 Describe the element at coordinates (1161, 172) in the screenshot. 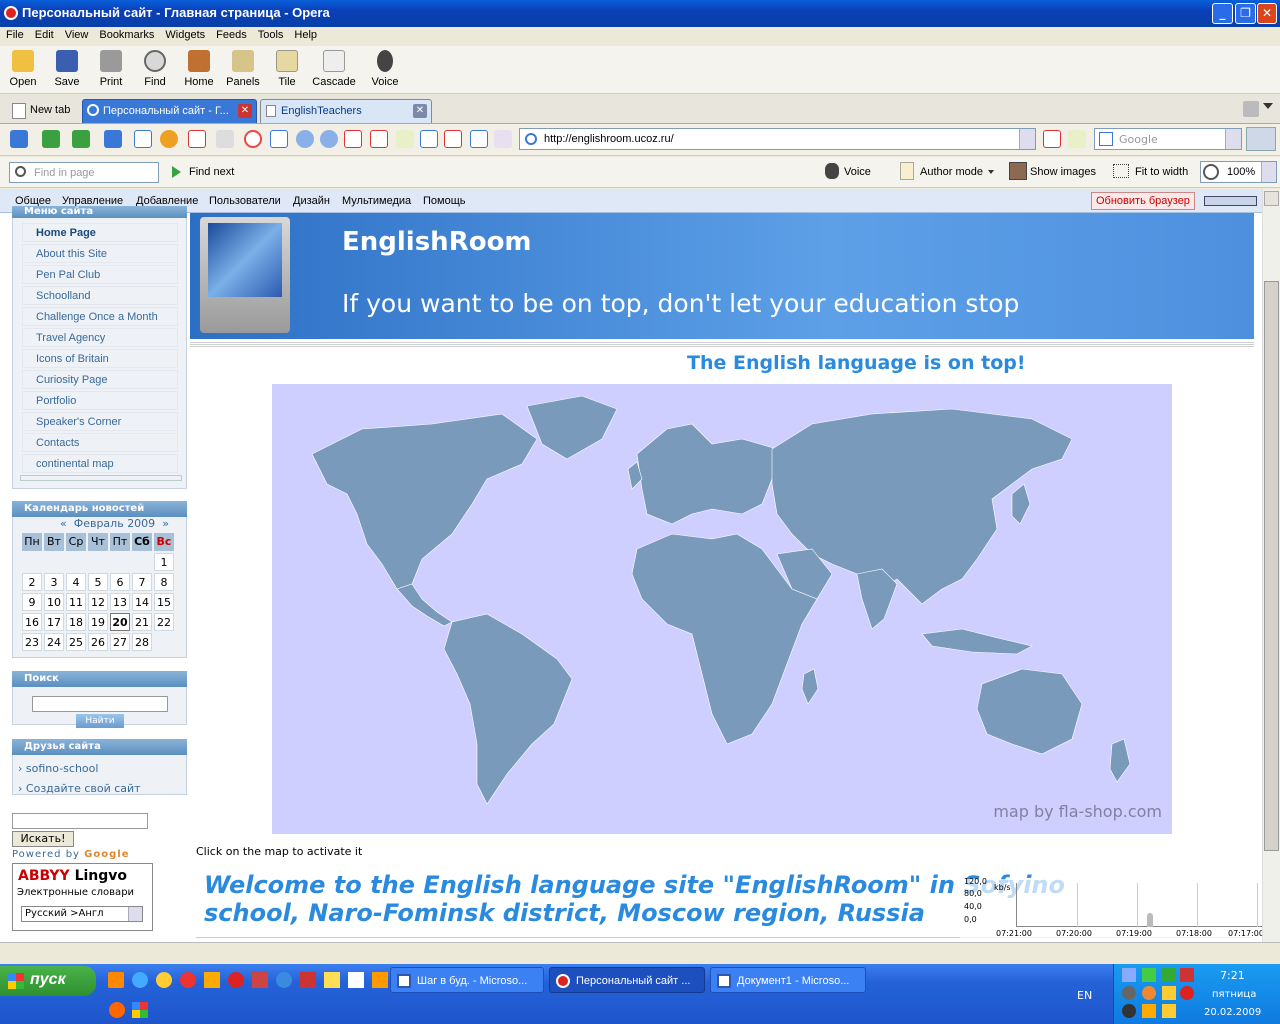

I see `fit-to-width-button: Fit to width` at that location.